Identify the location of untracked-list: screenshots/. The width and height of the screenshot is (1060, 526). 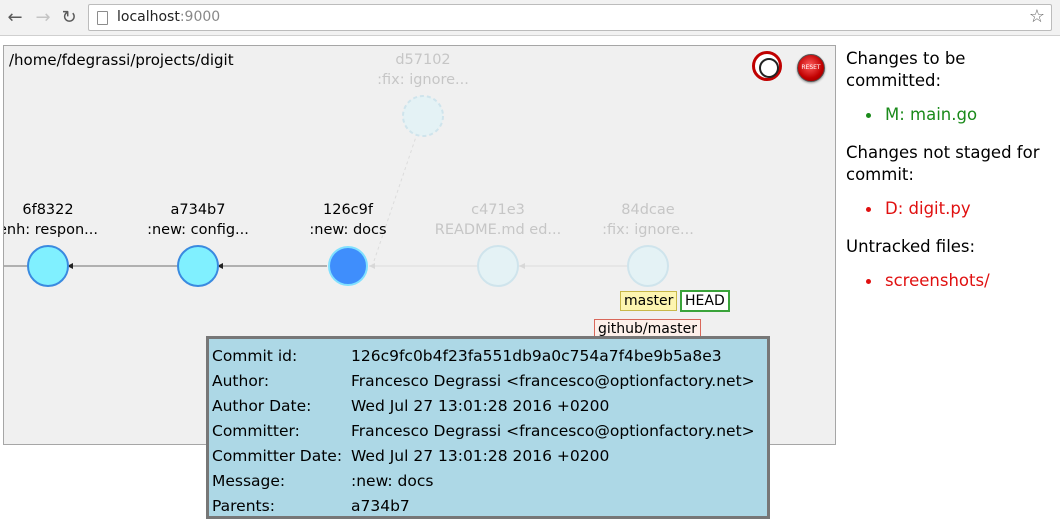
(963, 281).